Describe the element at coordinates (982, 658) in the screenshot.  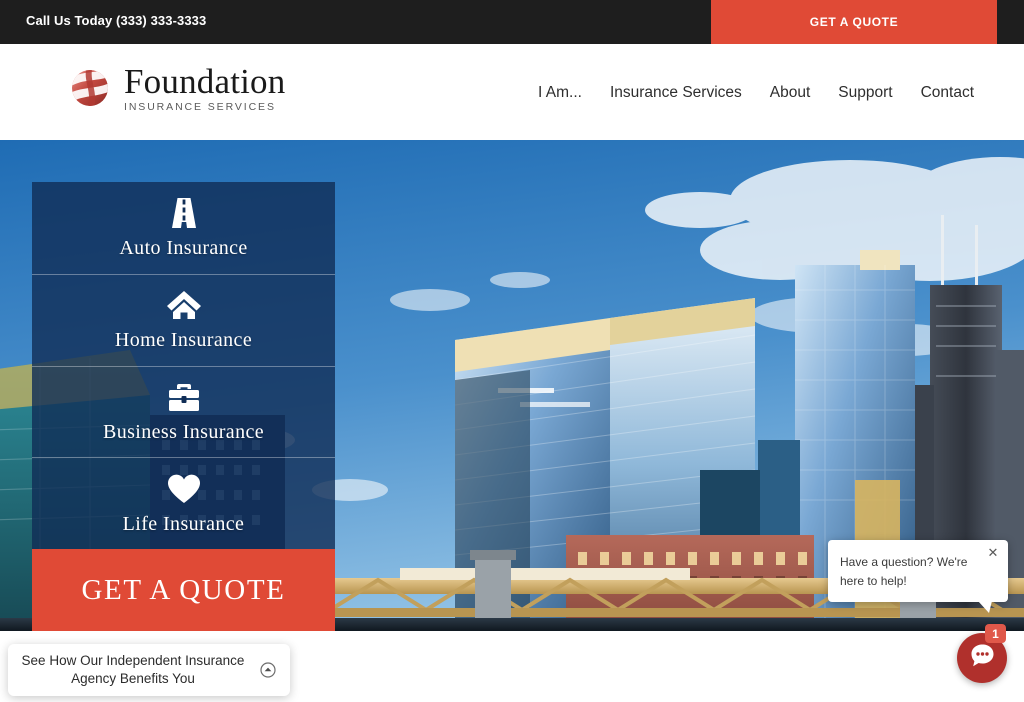
I see `chat-bubble-icon` at that location.